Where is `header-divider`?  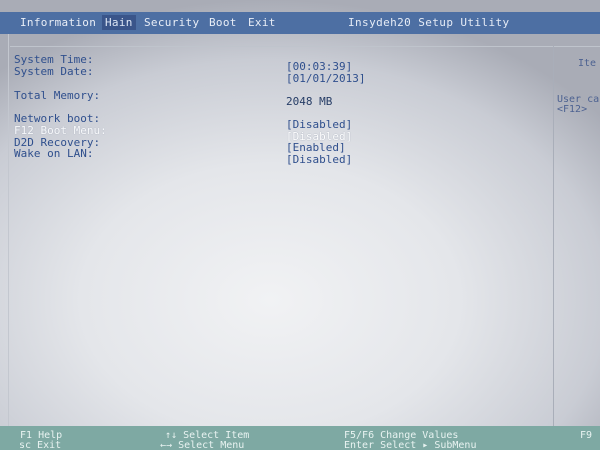
header-divider is located at coordinates (305, 46).